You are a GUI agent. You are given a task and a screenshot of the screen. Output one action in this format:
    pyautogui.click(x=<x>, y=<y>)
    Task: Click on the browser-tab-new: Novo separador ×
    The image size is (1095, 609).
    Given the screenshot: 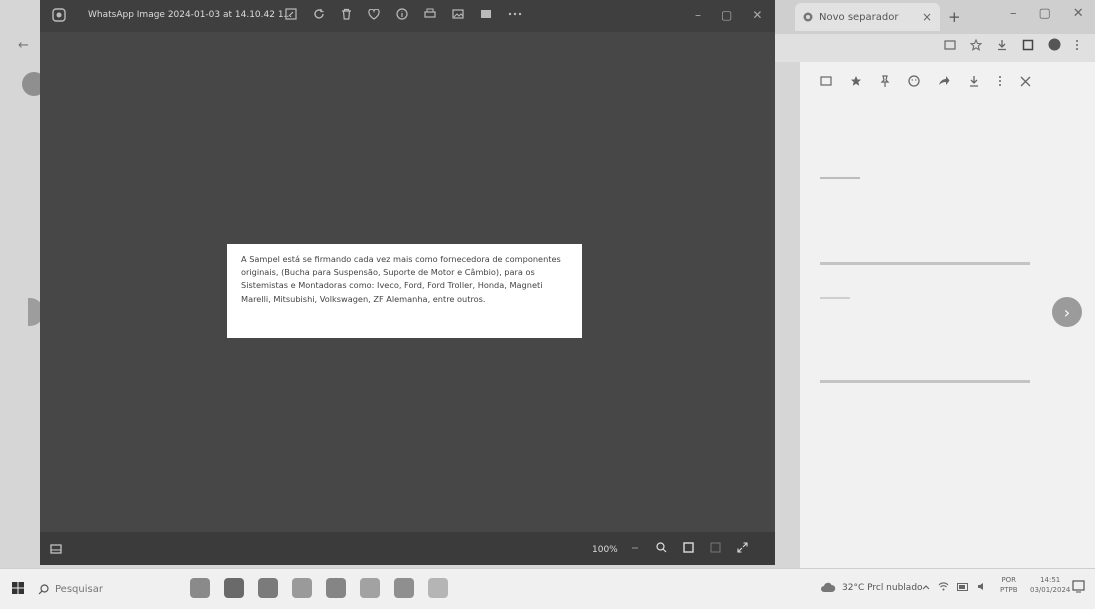 What is the action you would take?
    pyautogui.click(x=867, y=17)
    